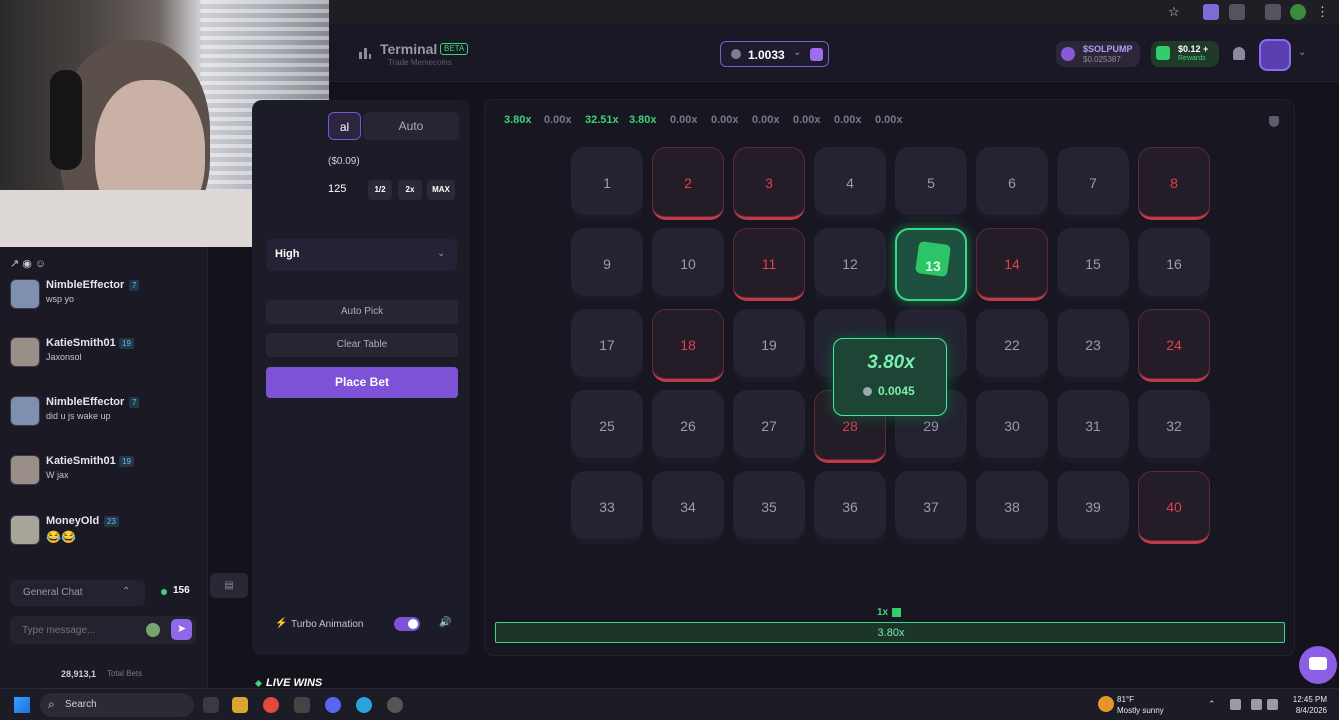  I want to click on tile-5: 5, so click(931, 183).